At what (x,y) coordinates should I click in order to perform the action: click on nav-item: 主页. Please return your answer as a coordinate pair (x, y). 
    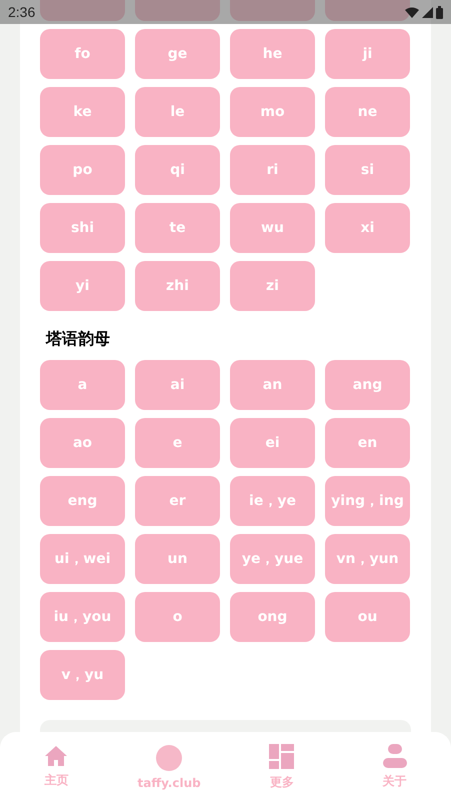
    Looking at the image, I should click on (56, 767).